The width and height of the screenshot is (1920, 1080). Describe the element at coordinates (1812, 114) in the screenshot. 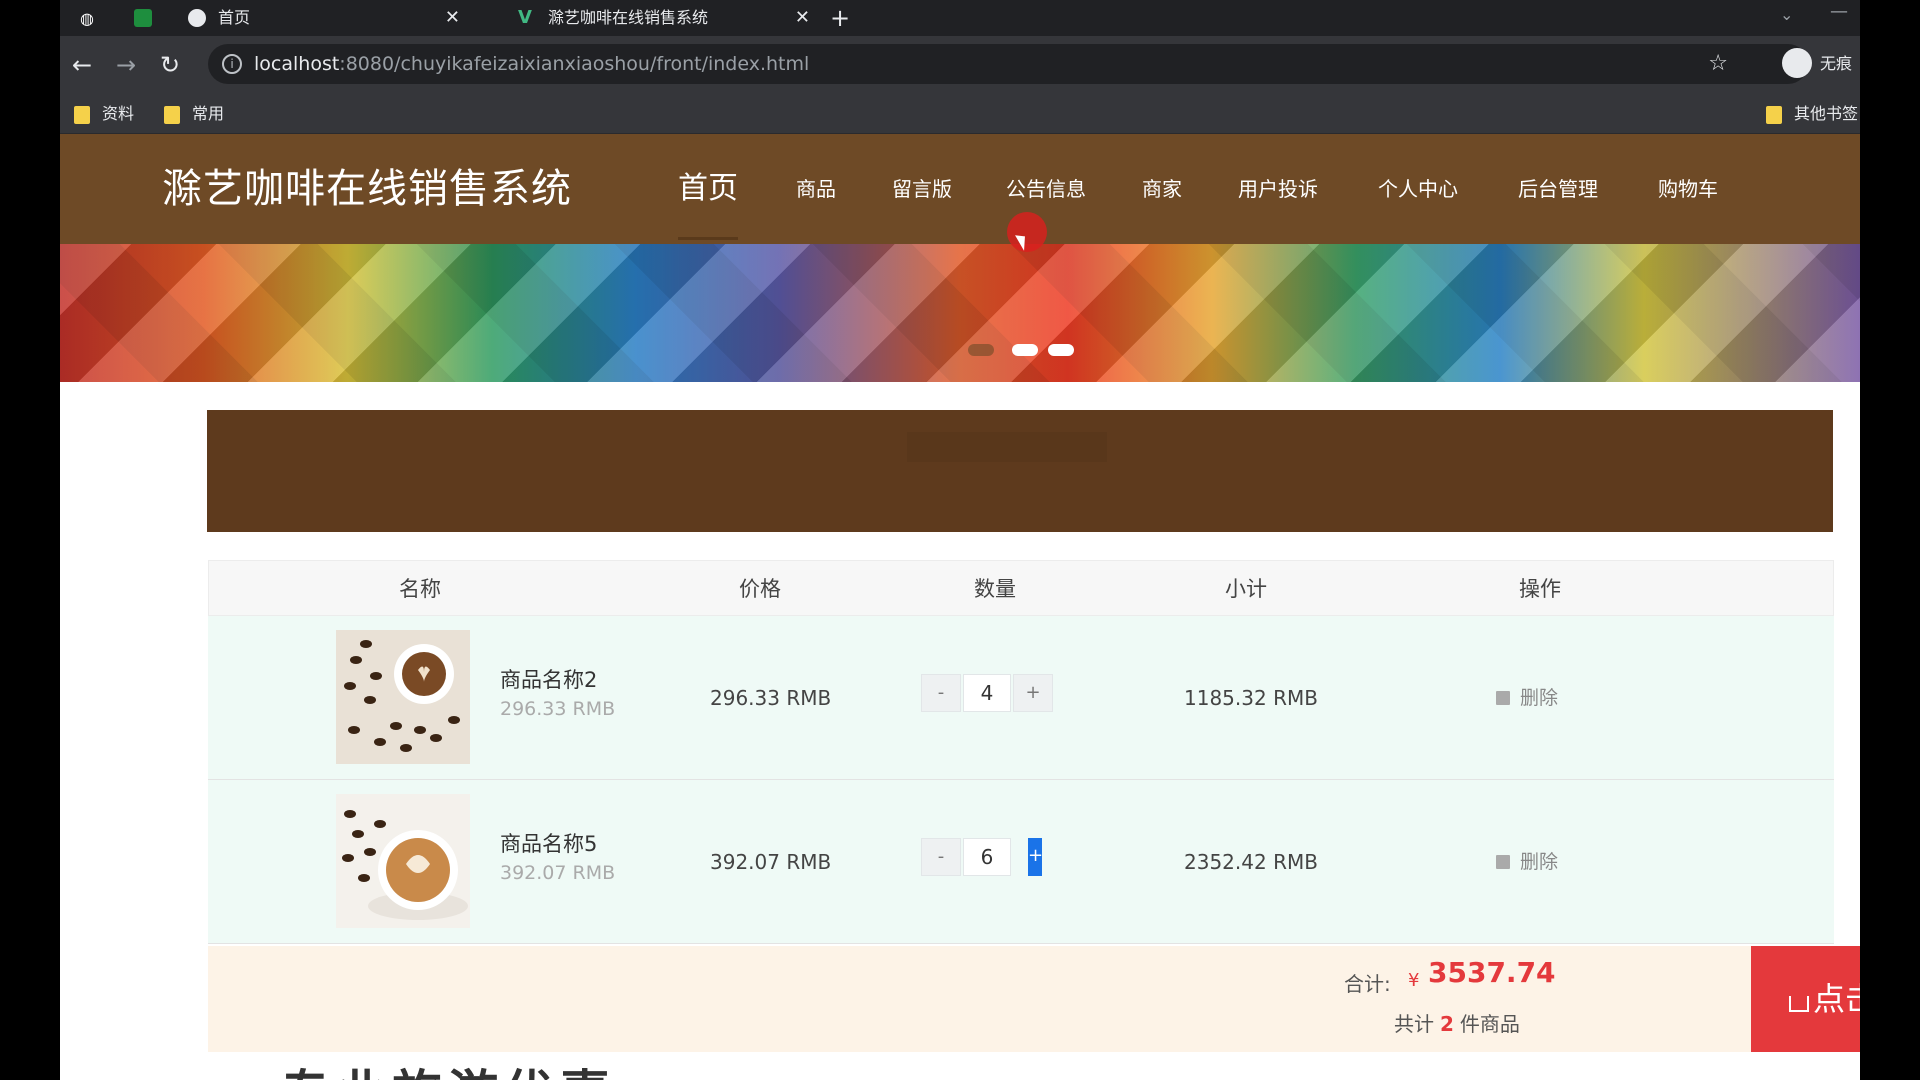

I see `other-bookmarks: 其他书签` at that location.